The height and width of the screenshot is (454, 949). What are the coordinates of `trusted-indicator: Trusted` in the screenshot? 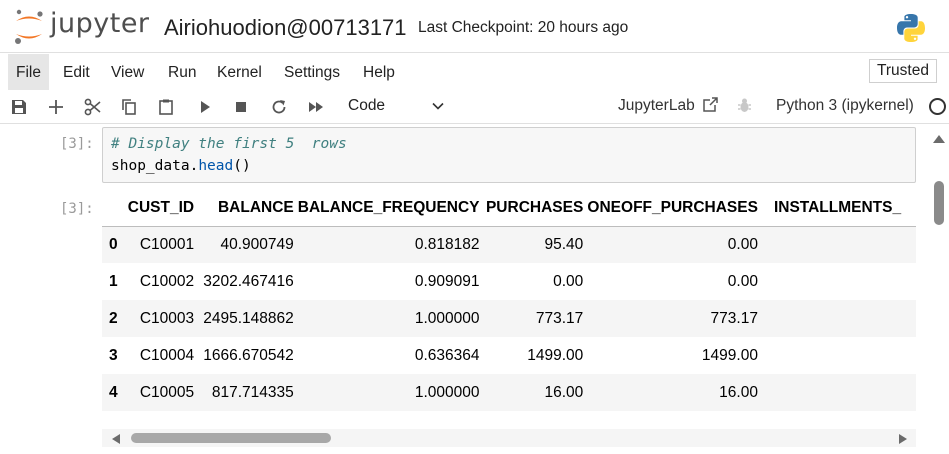 It's located at (903, 71).